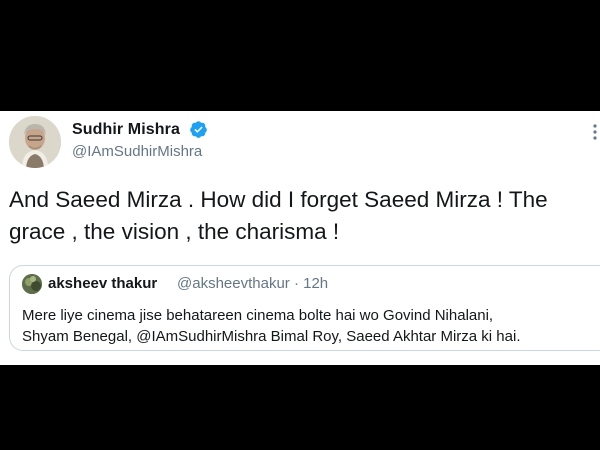 The width and height of the screenshot is (600, 450). Describe the element at coordinates (35, 142) in the screenshot. I see `author-avatar` at that location.